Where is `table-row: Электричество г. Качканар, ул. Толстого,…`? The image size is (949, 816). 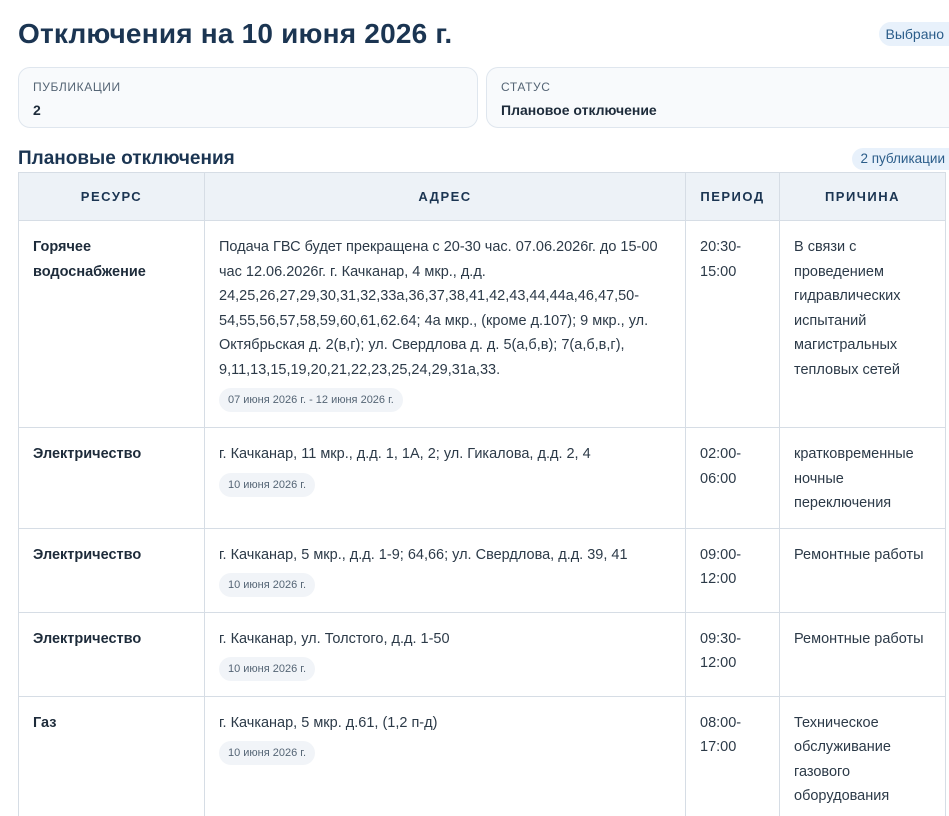
table-row: Электричество г. Качканар, ул. Толстого,… is located at coordinates (482, 654).